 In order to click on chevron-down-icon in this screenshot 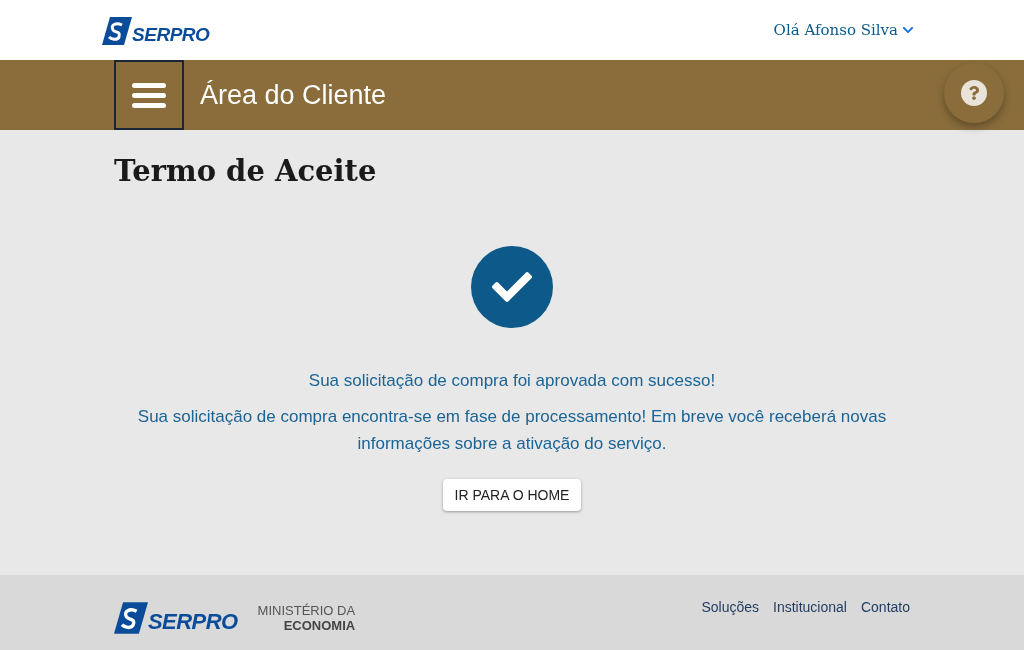, I will do `click(908, 30)`.